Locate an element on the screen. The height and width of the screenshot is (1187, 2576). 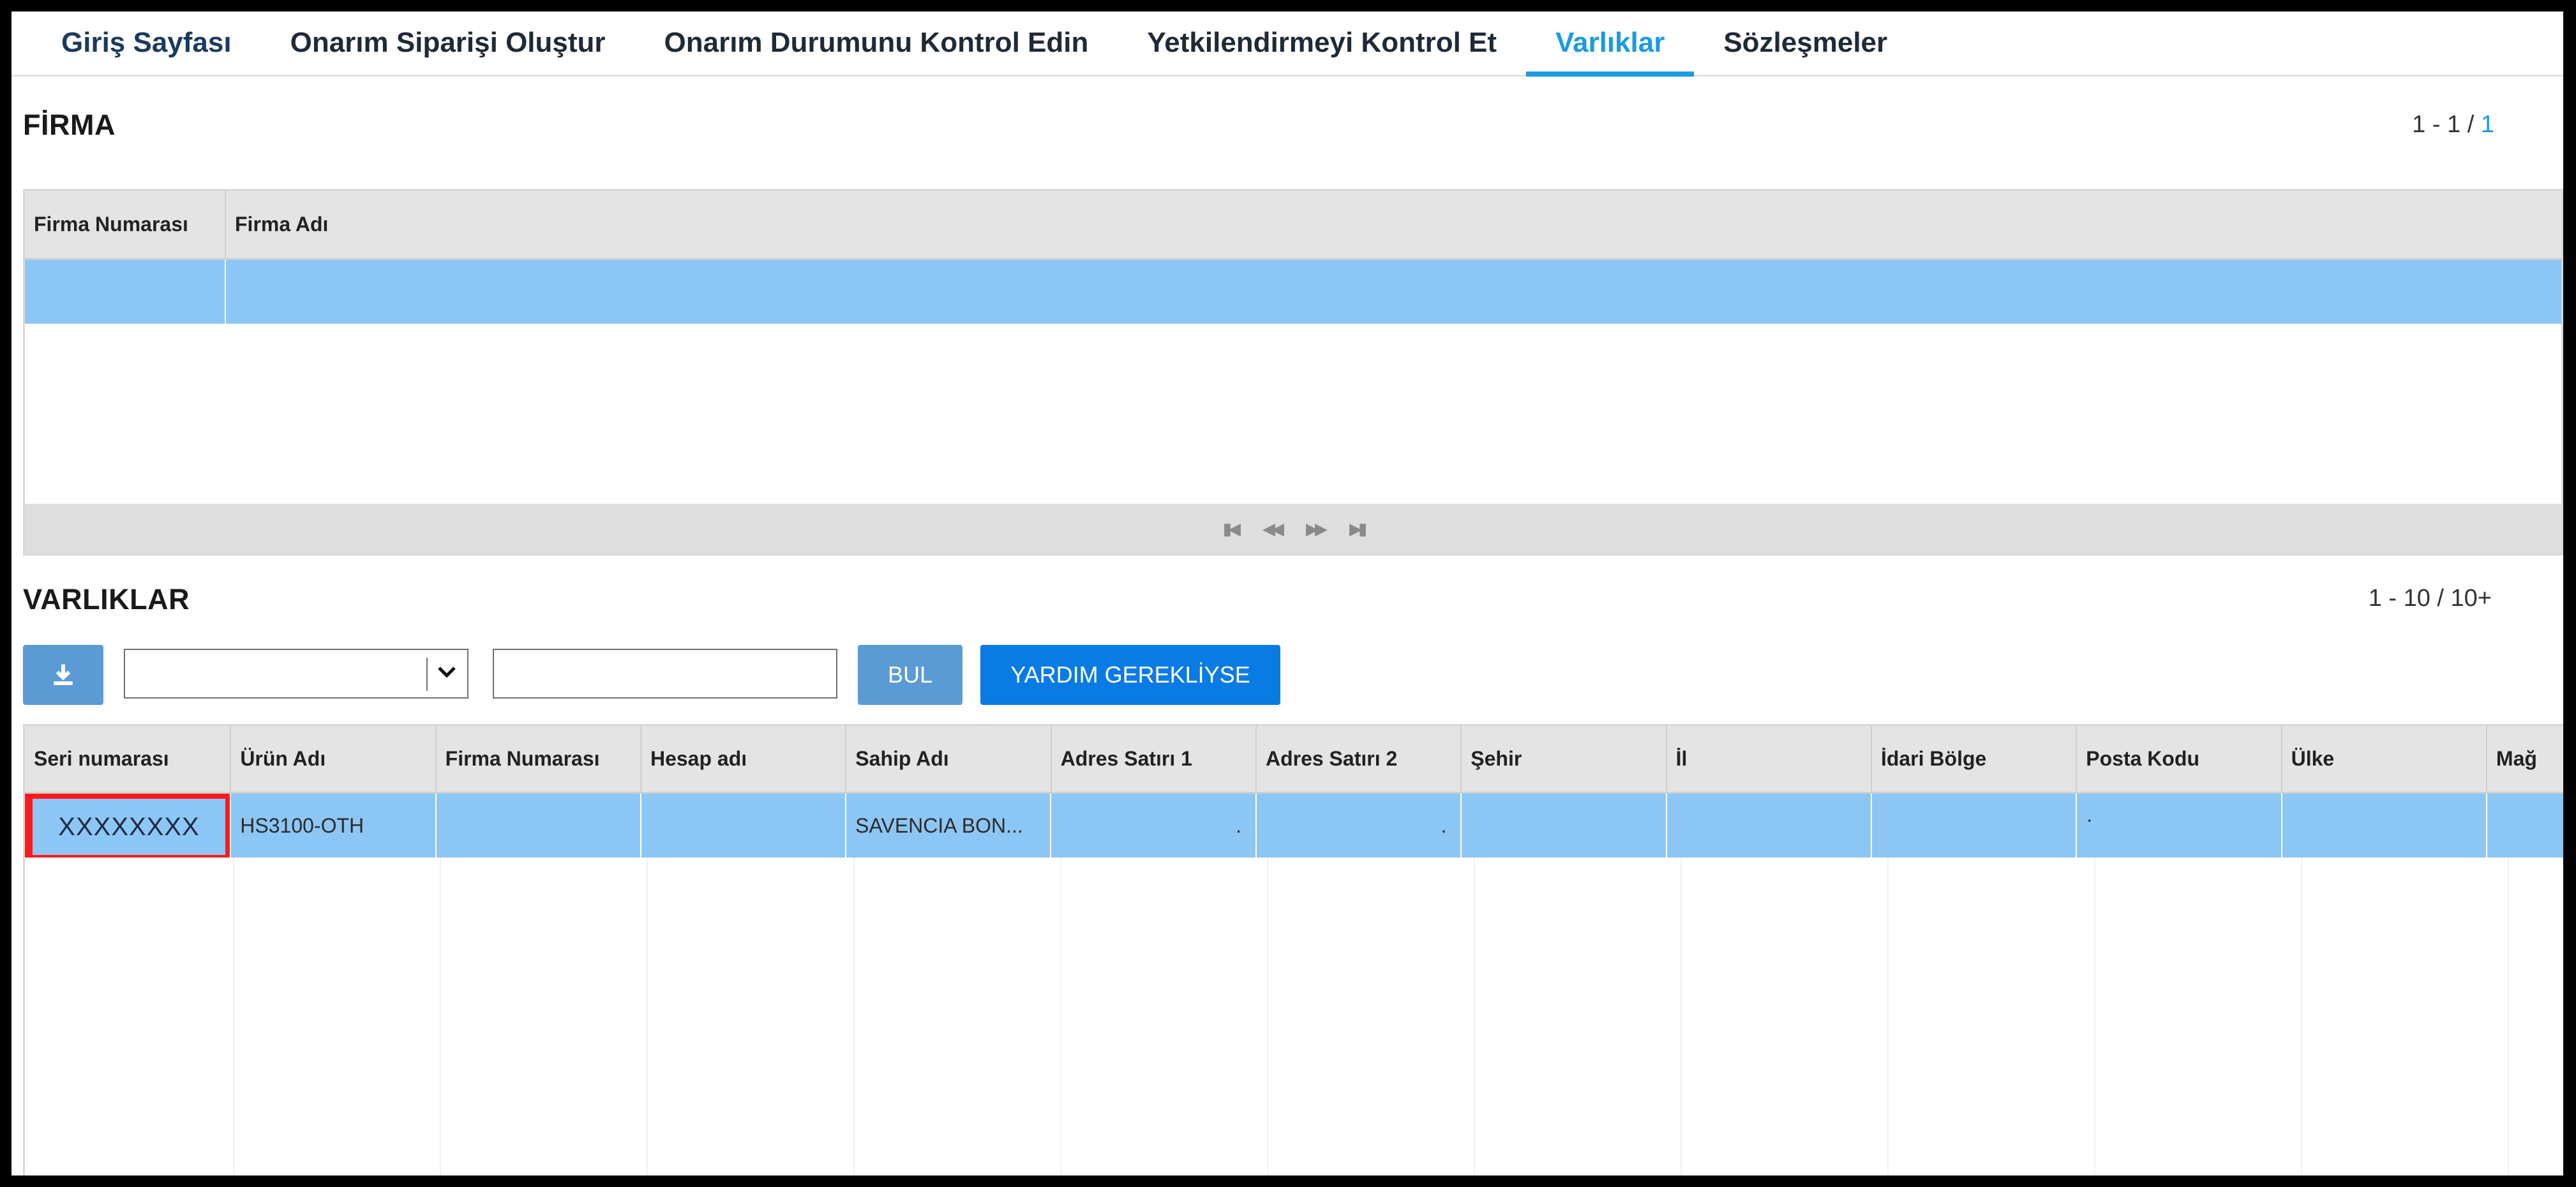
firma-grid-header: Firma Numarası Firma Adı is located at coordinates (1293, 225).